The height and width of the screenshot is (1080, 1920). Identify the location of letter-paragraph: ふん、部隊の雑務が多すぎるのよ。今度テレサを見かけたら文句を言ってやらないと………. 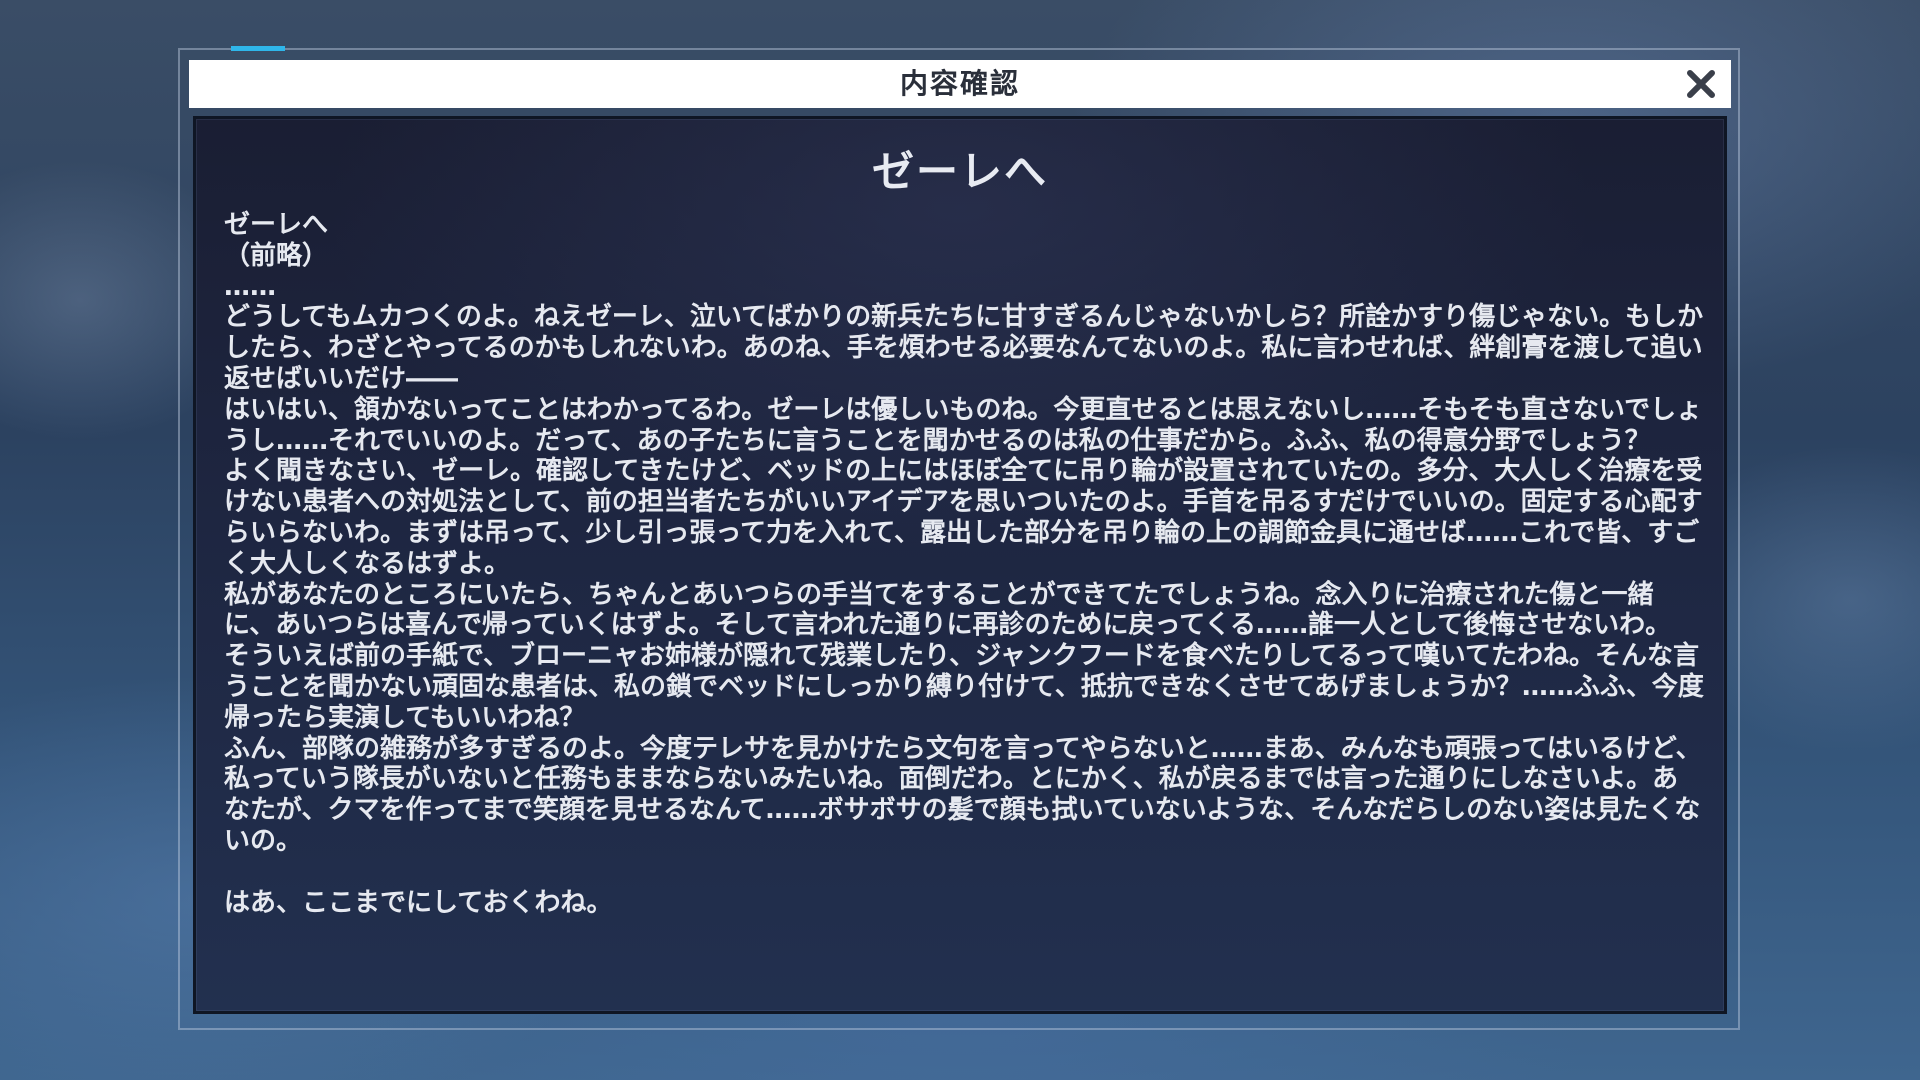
(963, 794).